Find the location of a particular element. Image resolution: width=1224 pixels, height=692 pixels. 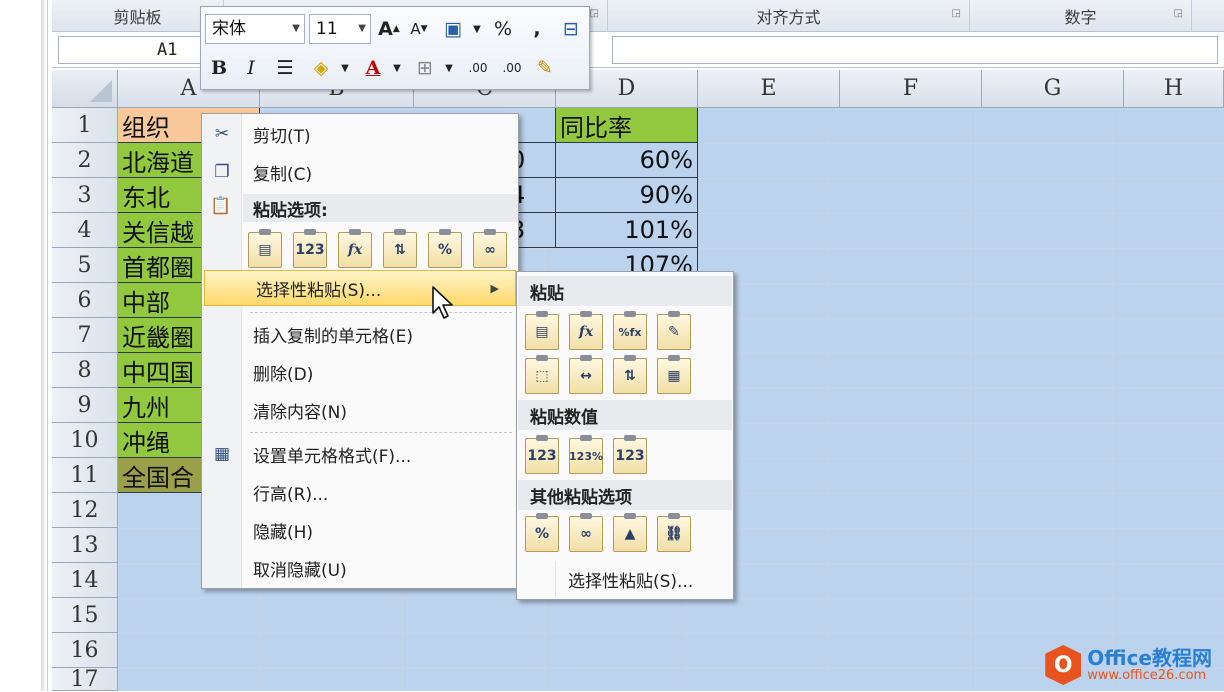

align-center-button: ☰ is located at coordinates (285, 68).